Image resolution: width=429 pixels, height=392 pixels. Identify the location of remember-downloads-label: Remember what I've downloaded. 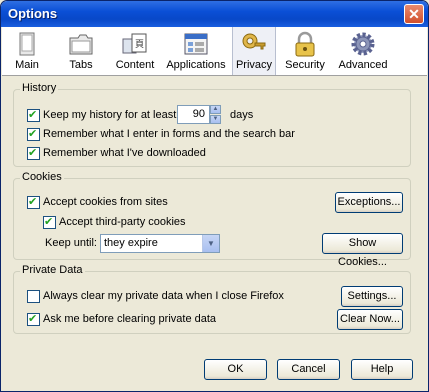
(124, 153).